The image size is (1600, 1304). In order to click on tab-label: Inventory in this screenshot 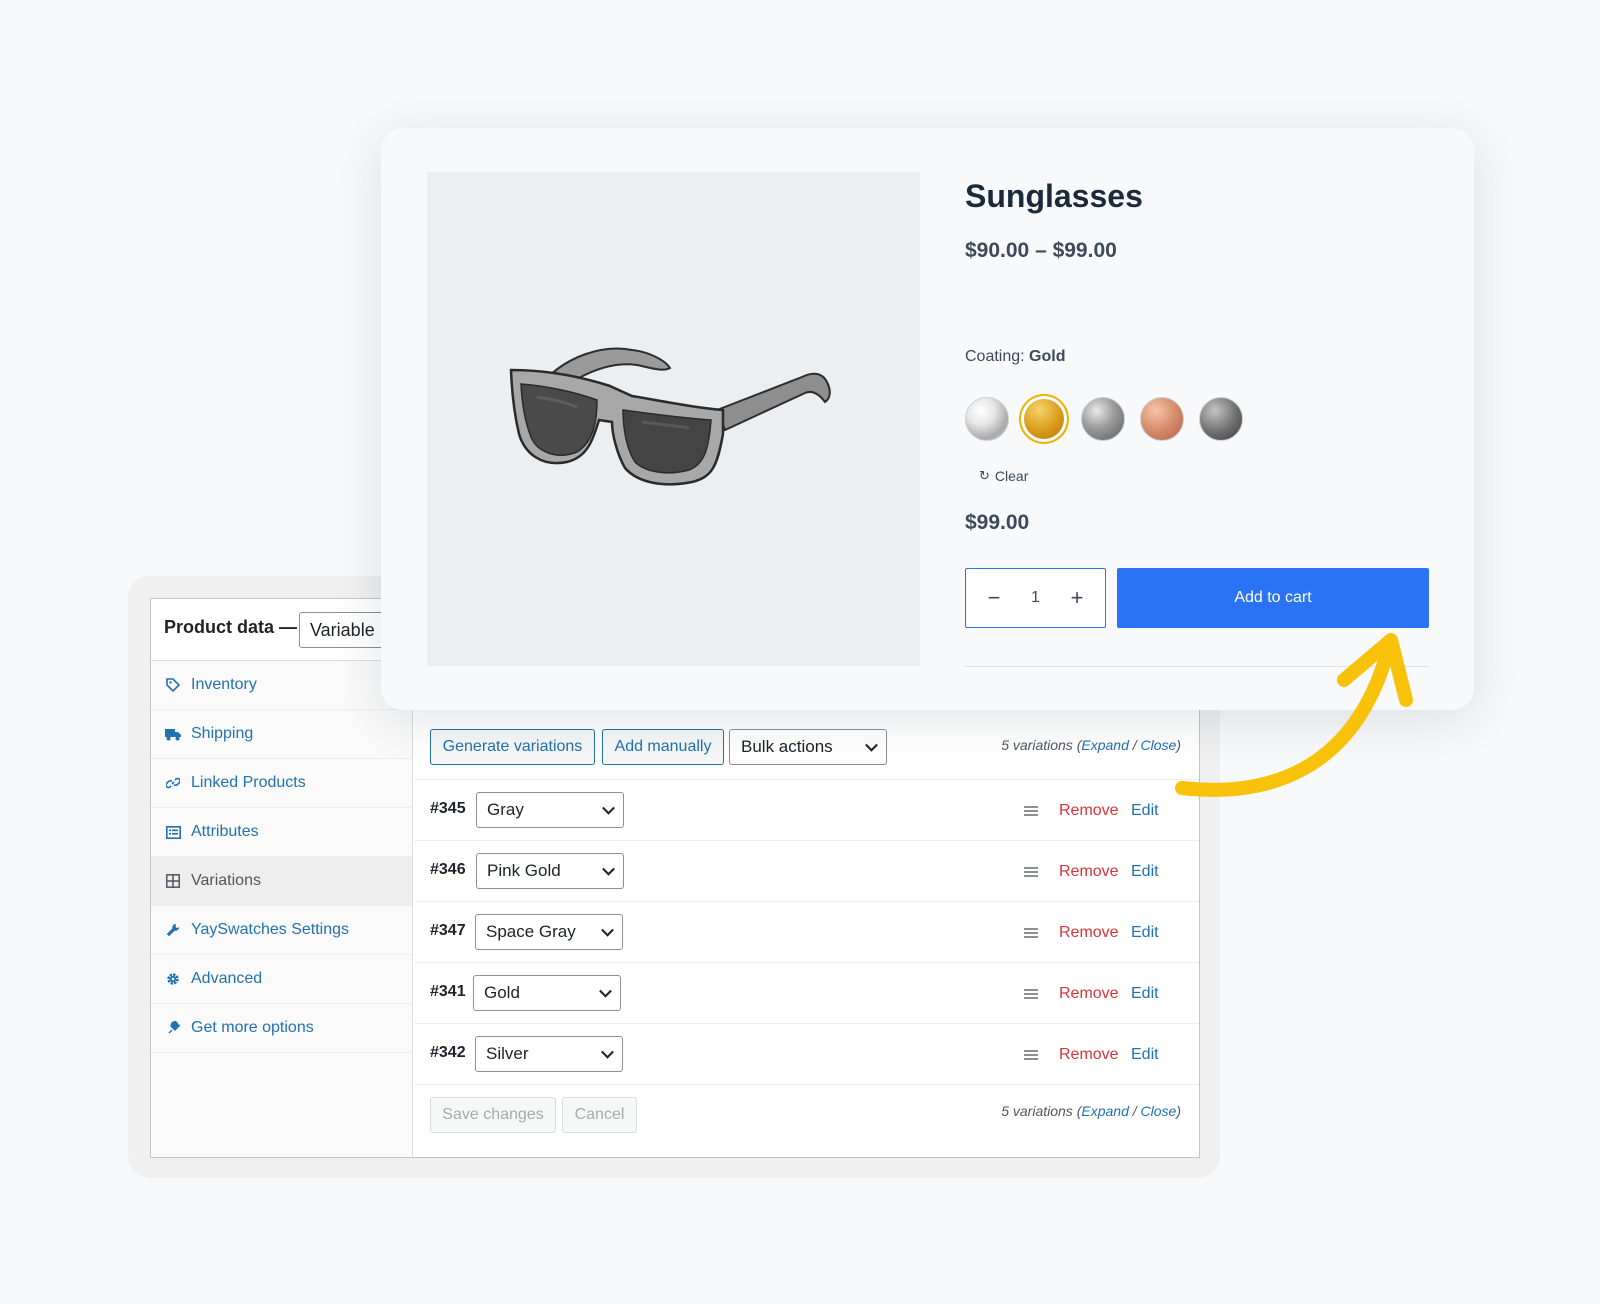, I will do `click(224, 684)`.